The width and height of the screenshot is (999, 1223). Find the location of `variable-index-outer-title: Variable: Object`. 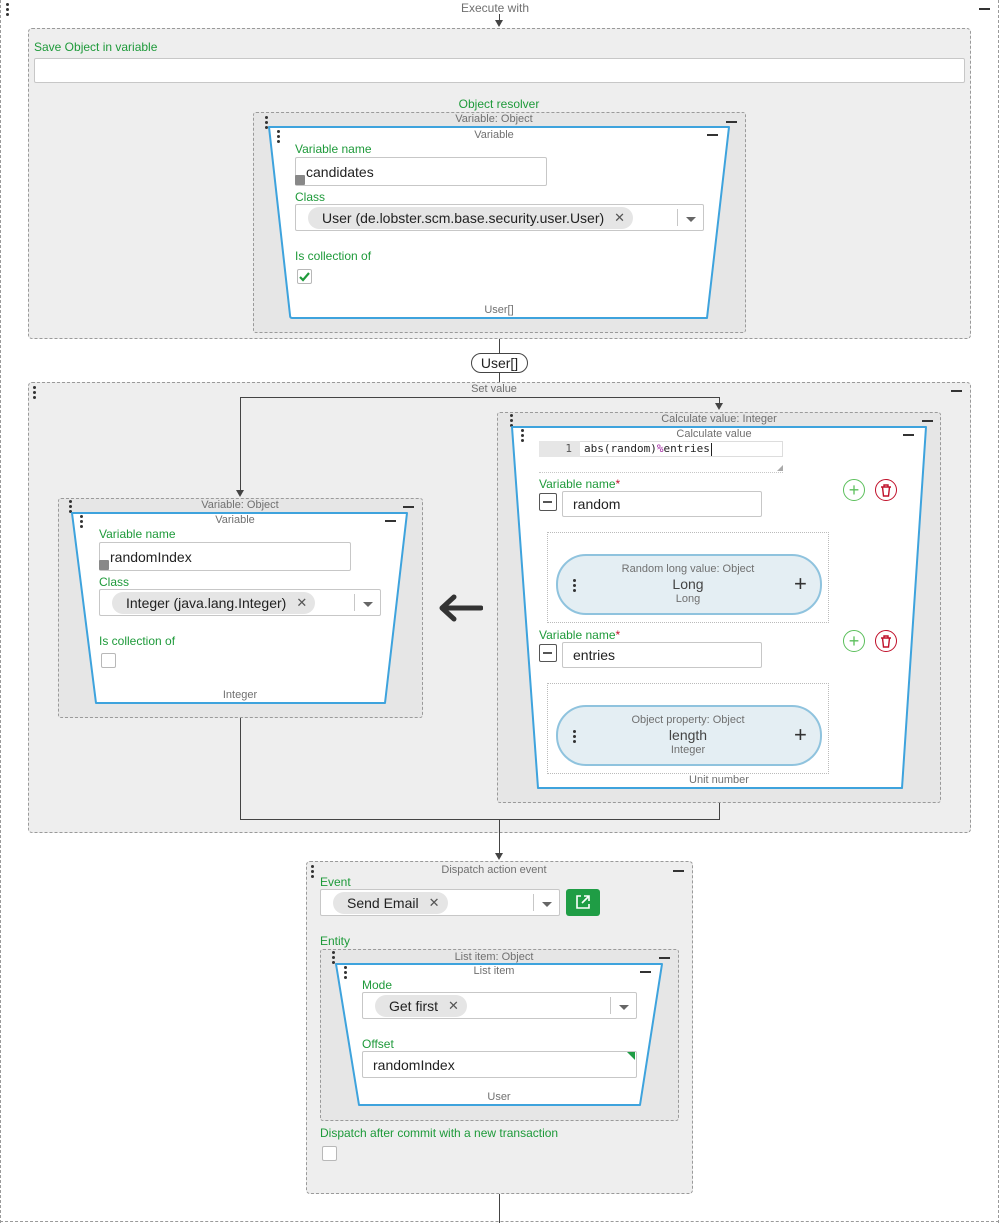

variable-index-outer-title: Variable: Object is located at coordinates (240, 505).